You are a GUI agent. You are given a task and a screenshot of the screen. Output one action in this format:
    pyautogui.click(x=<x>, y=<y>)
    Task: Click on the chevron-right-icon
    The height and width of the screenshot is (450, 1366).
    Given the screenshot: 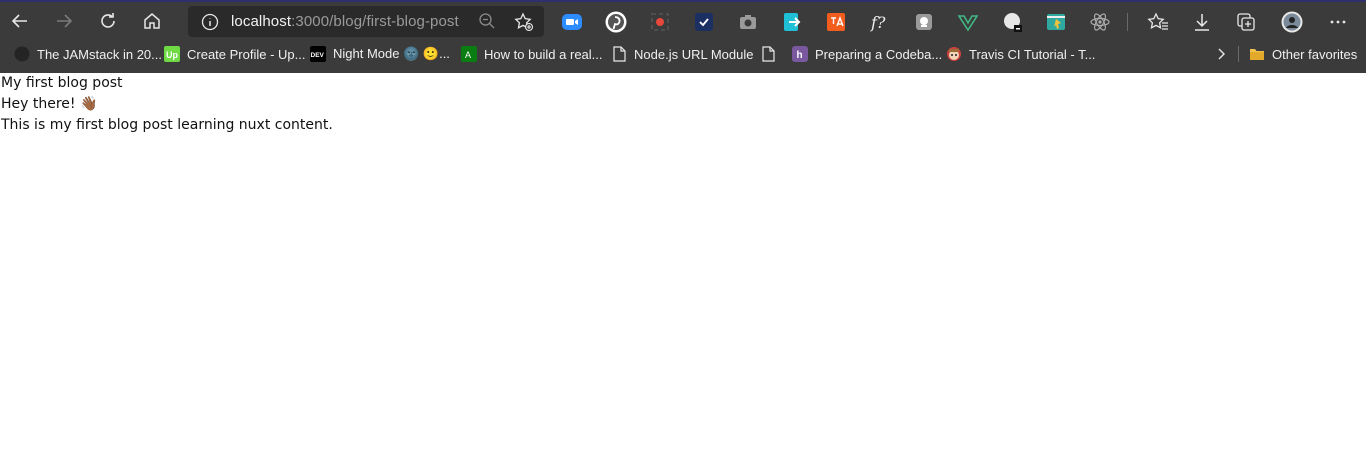 What is the action you would take?
    pyautogui.click(x=1221, y=54)
    